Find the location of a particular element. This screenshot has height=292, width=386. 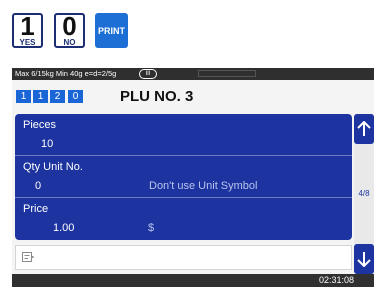

status-indicator is located at coordinates (227, 73).